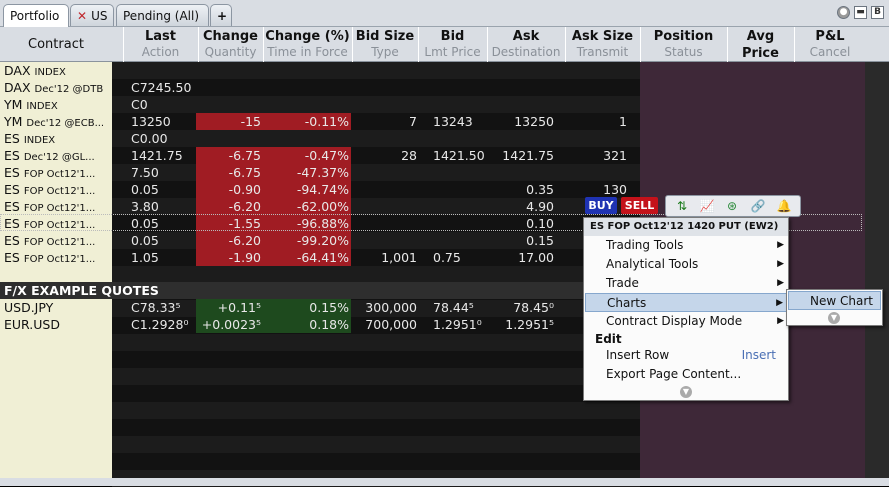 Image resolution: width=889 pixels, height=487 pixels. I want to click on cell-pct: -62.00%, so click(322, 206).